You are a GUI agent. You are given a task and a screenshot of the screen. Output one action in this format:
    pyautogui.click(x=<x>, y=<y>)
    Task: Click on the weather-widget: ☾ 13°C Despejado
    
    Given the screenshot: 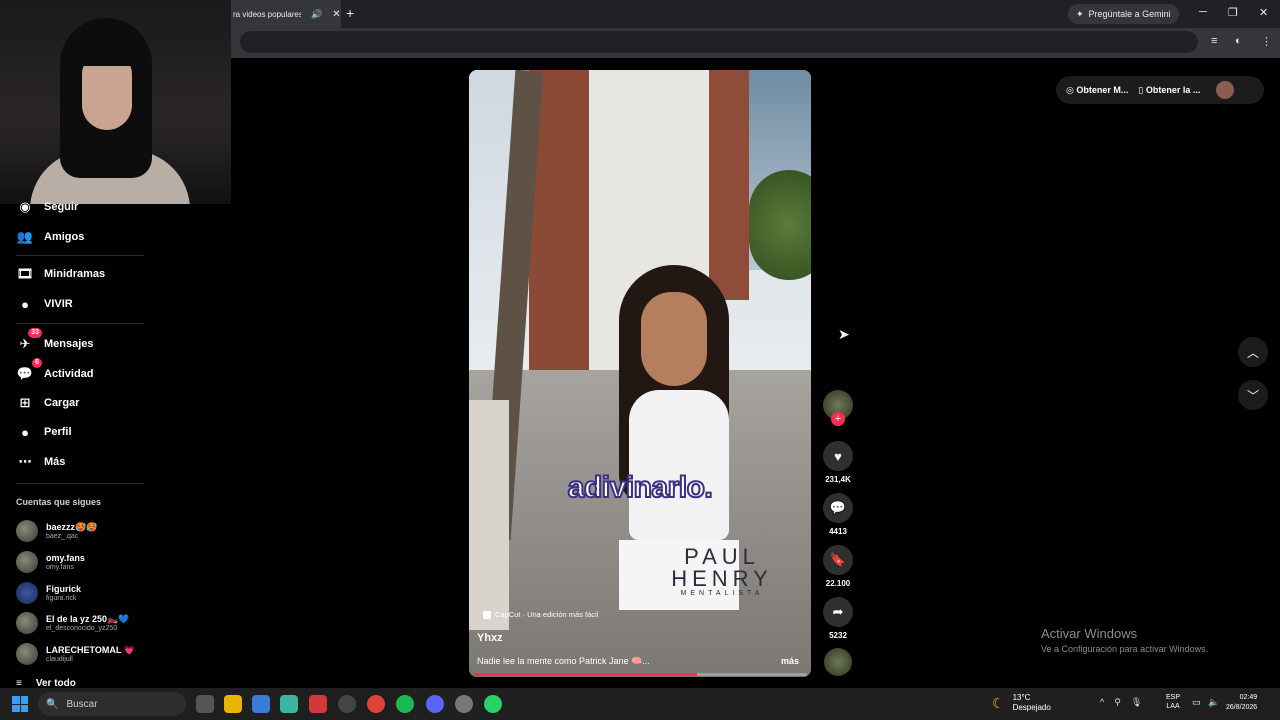 What is the action you would take?
    pyautogui.click(x=1021, y=703)
    